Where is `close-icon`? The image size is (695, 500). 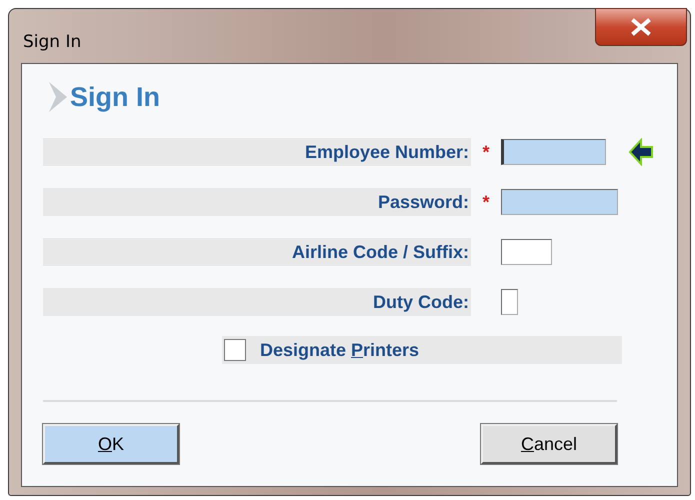 close-icon is located at coordinates (641, 27).